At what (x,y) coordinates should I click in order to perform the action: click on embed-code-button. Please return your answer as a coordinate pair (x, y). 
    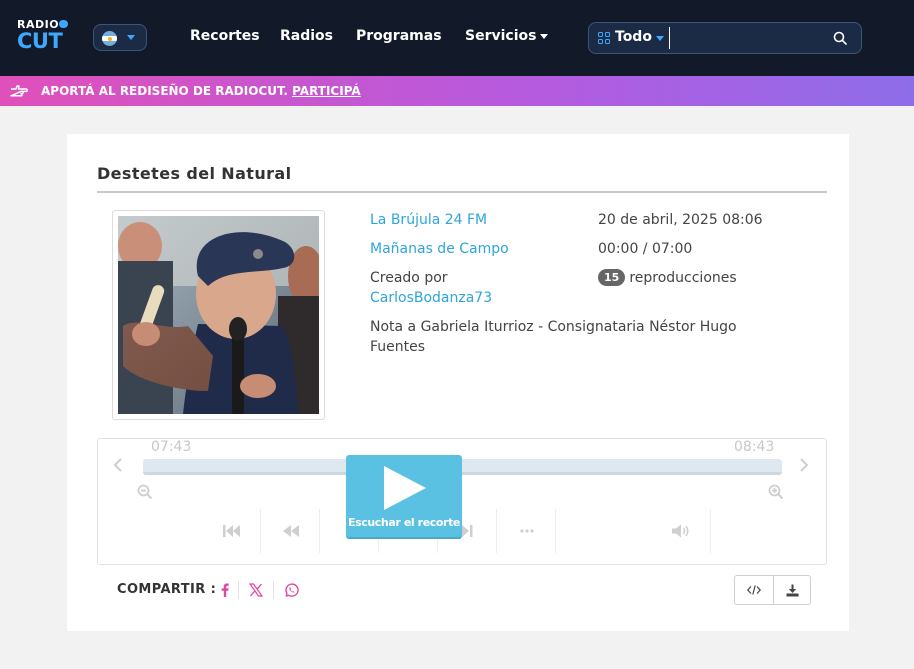
    Looking at the image, I should click on (754, 590).